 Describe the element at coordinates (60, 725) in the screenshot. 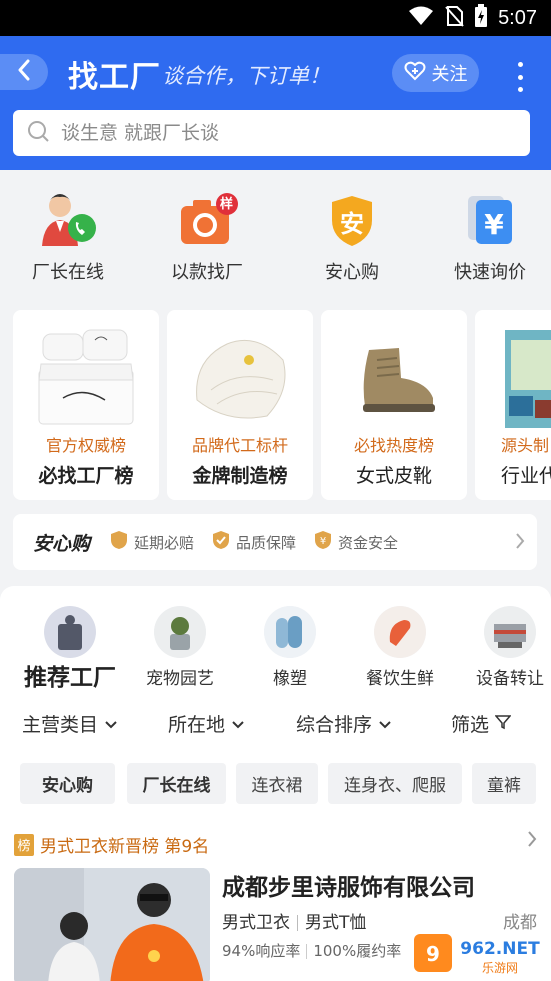

I see `filter-label: 主营类目` at that location.